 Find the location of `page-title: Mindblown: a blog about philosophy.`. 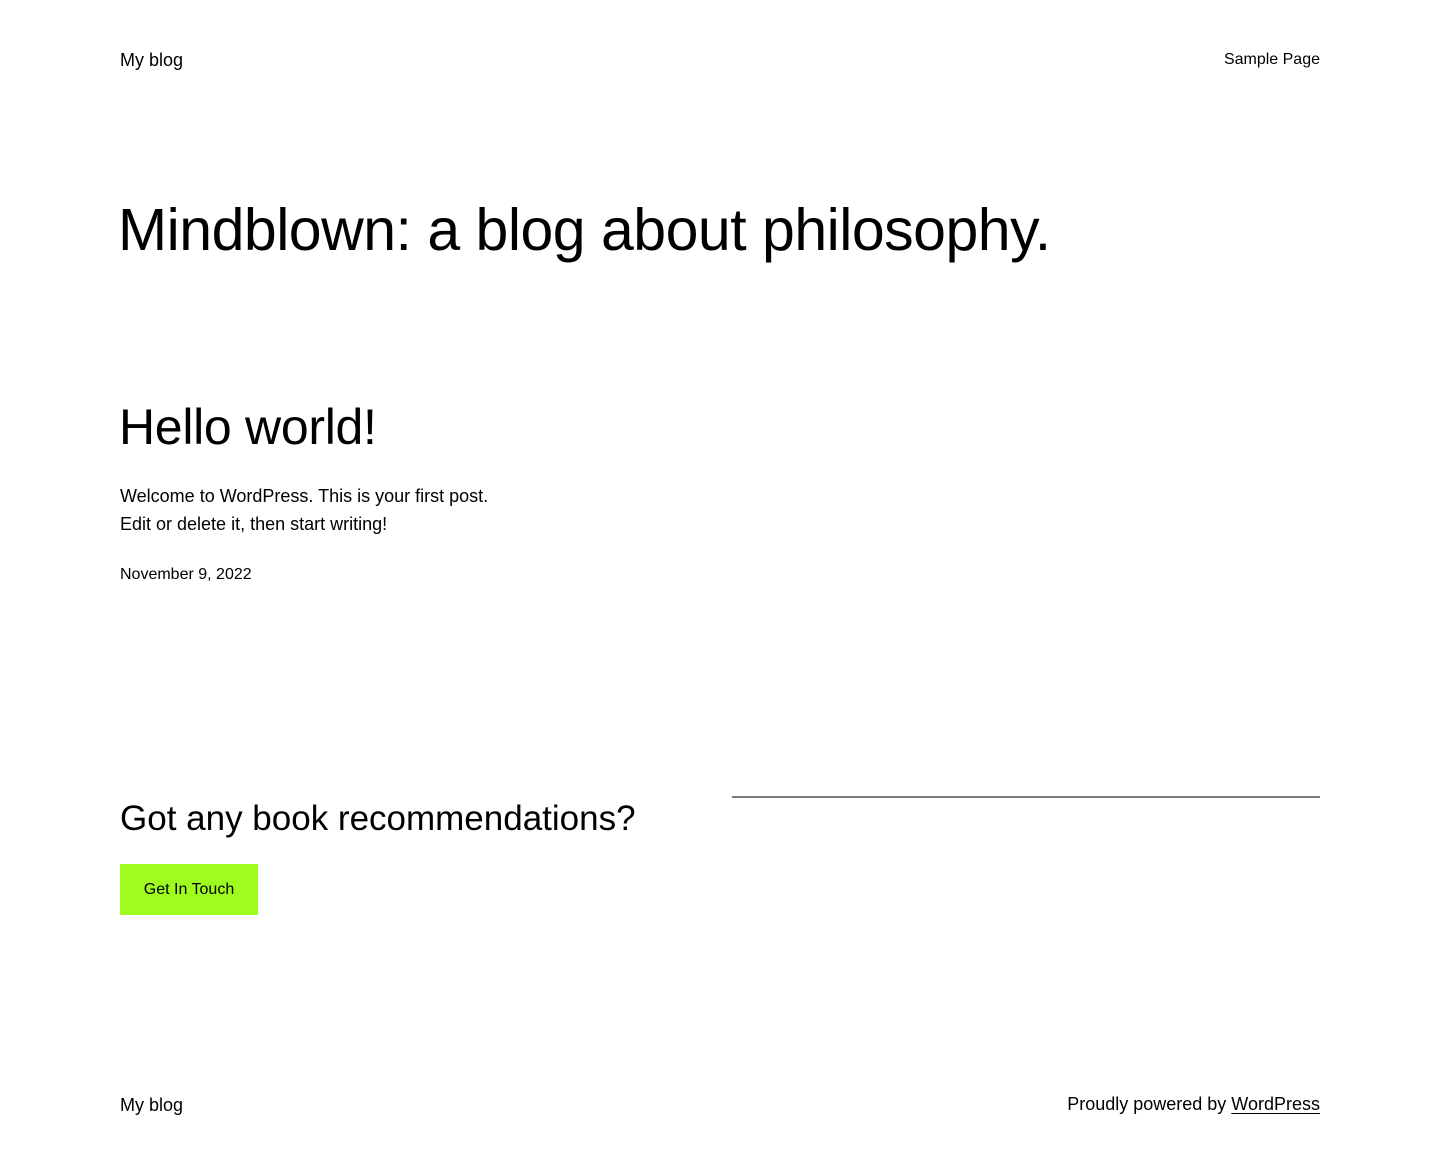

page-title: Mindblown: a blog about philosophy. is located at coordinates (584, 230).